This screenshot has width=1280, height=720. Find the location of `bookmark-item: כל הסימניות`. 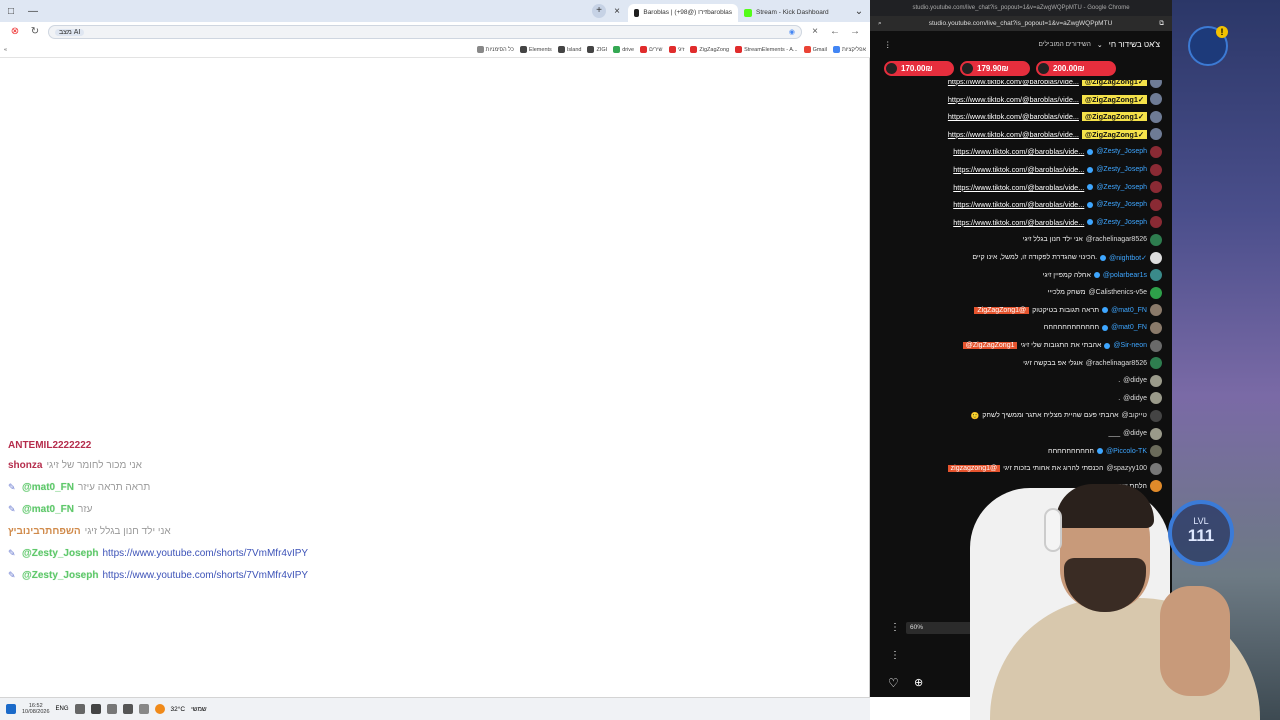

bookmark-item: כל הסימניות is located at coordinates (495, 49).